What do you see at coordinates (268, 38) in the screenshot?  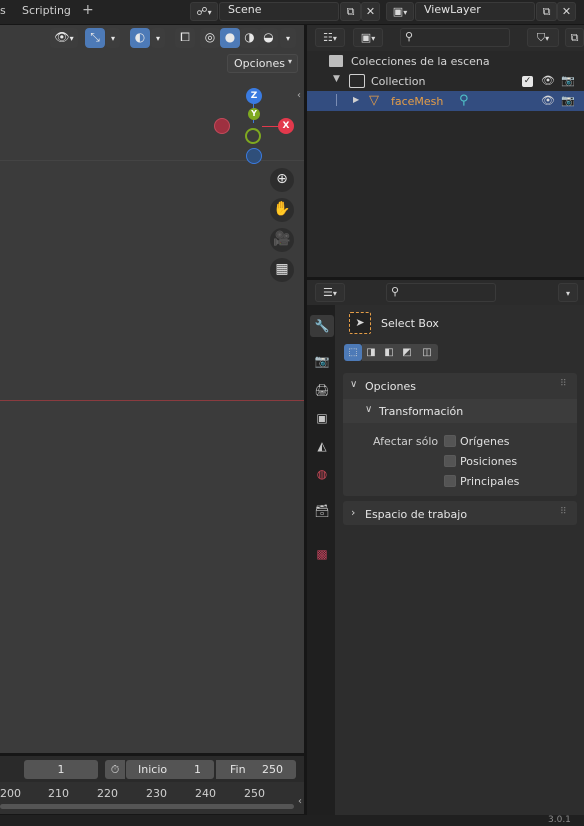 I see `shading-rendered-button: ◒` at bounding box center [268, 38].